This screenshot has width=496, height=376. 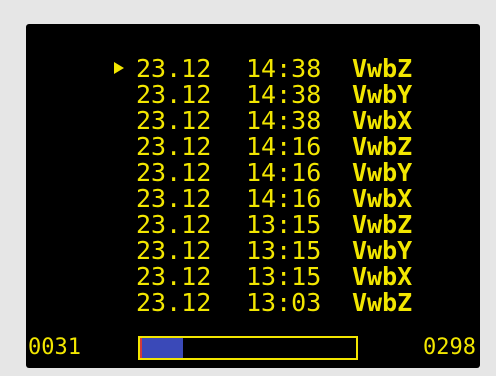 I want to click on left-counter: 0031, so click(x=54, y=347).